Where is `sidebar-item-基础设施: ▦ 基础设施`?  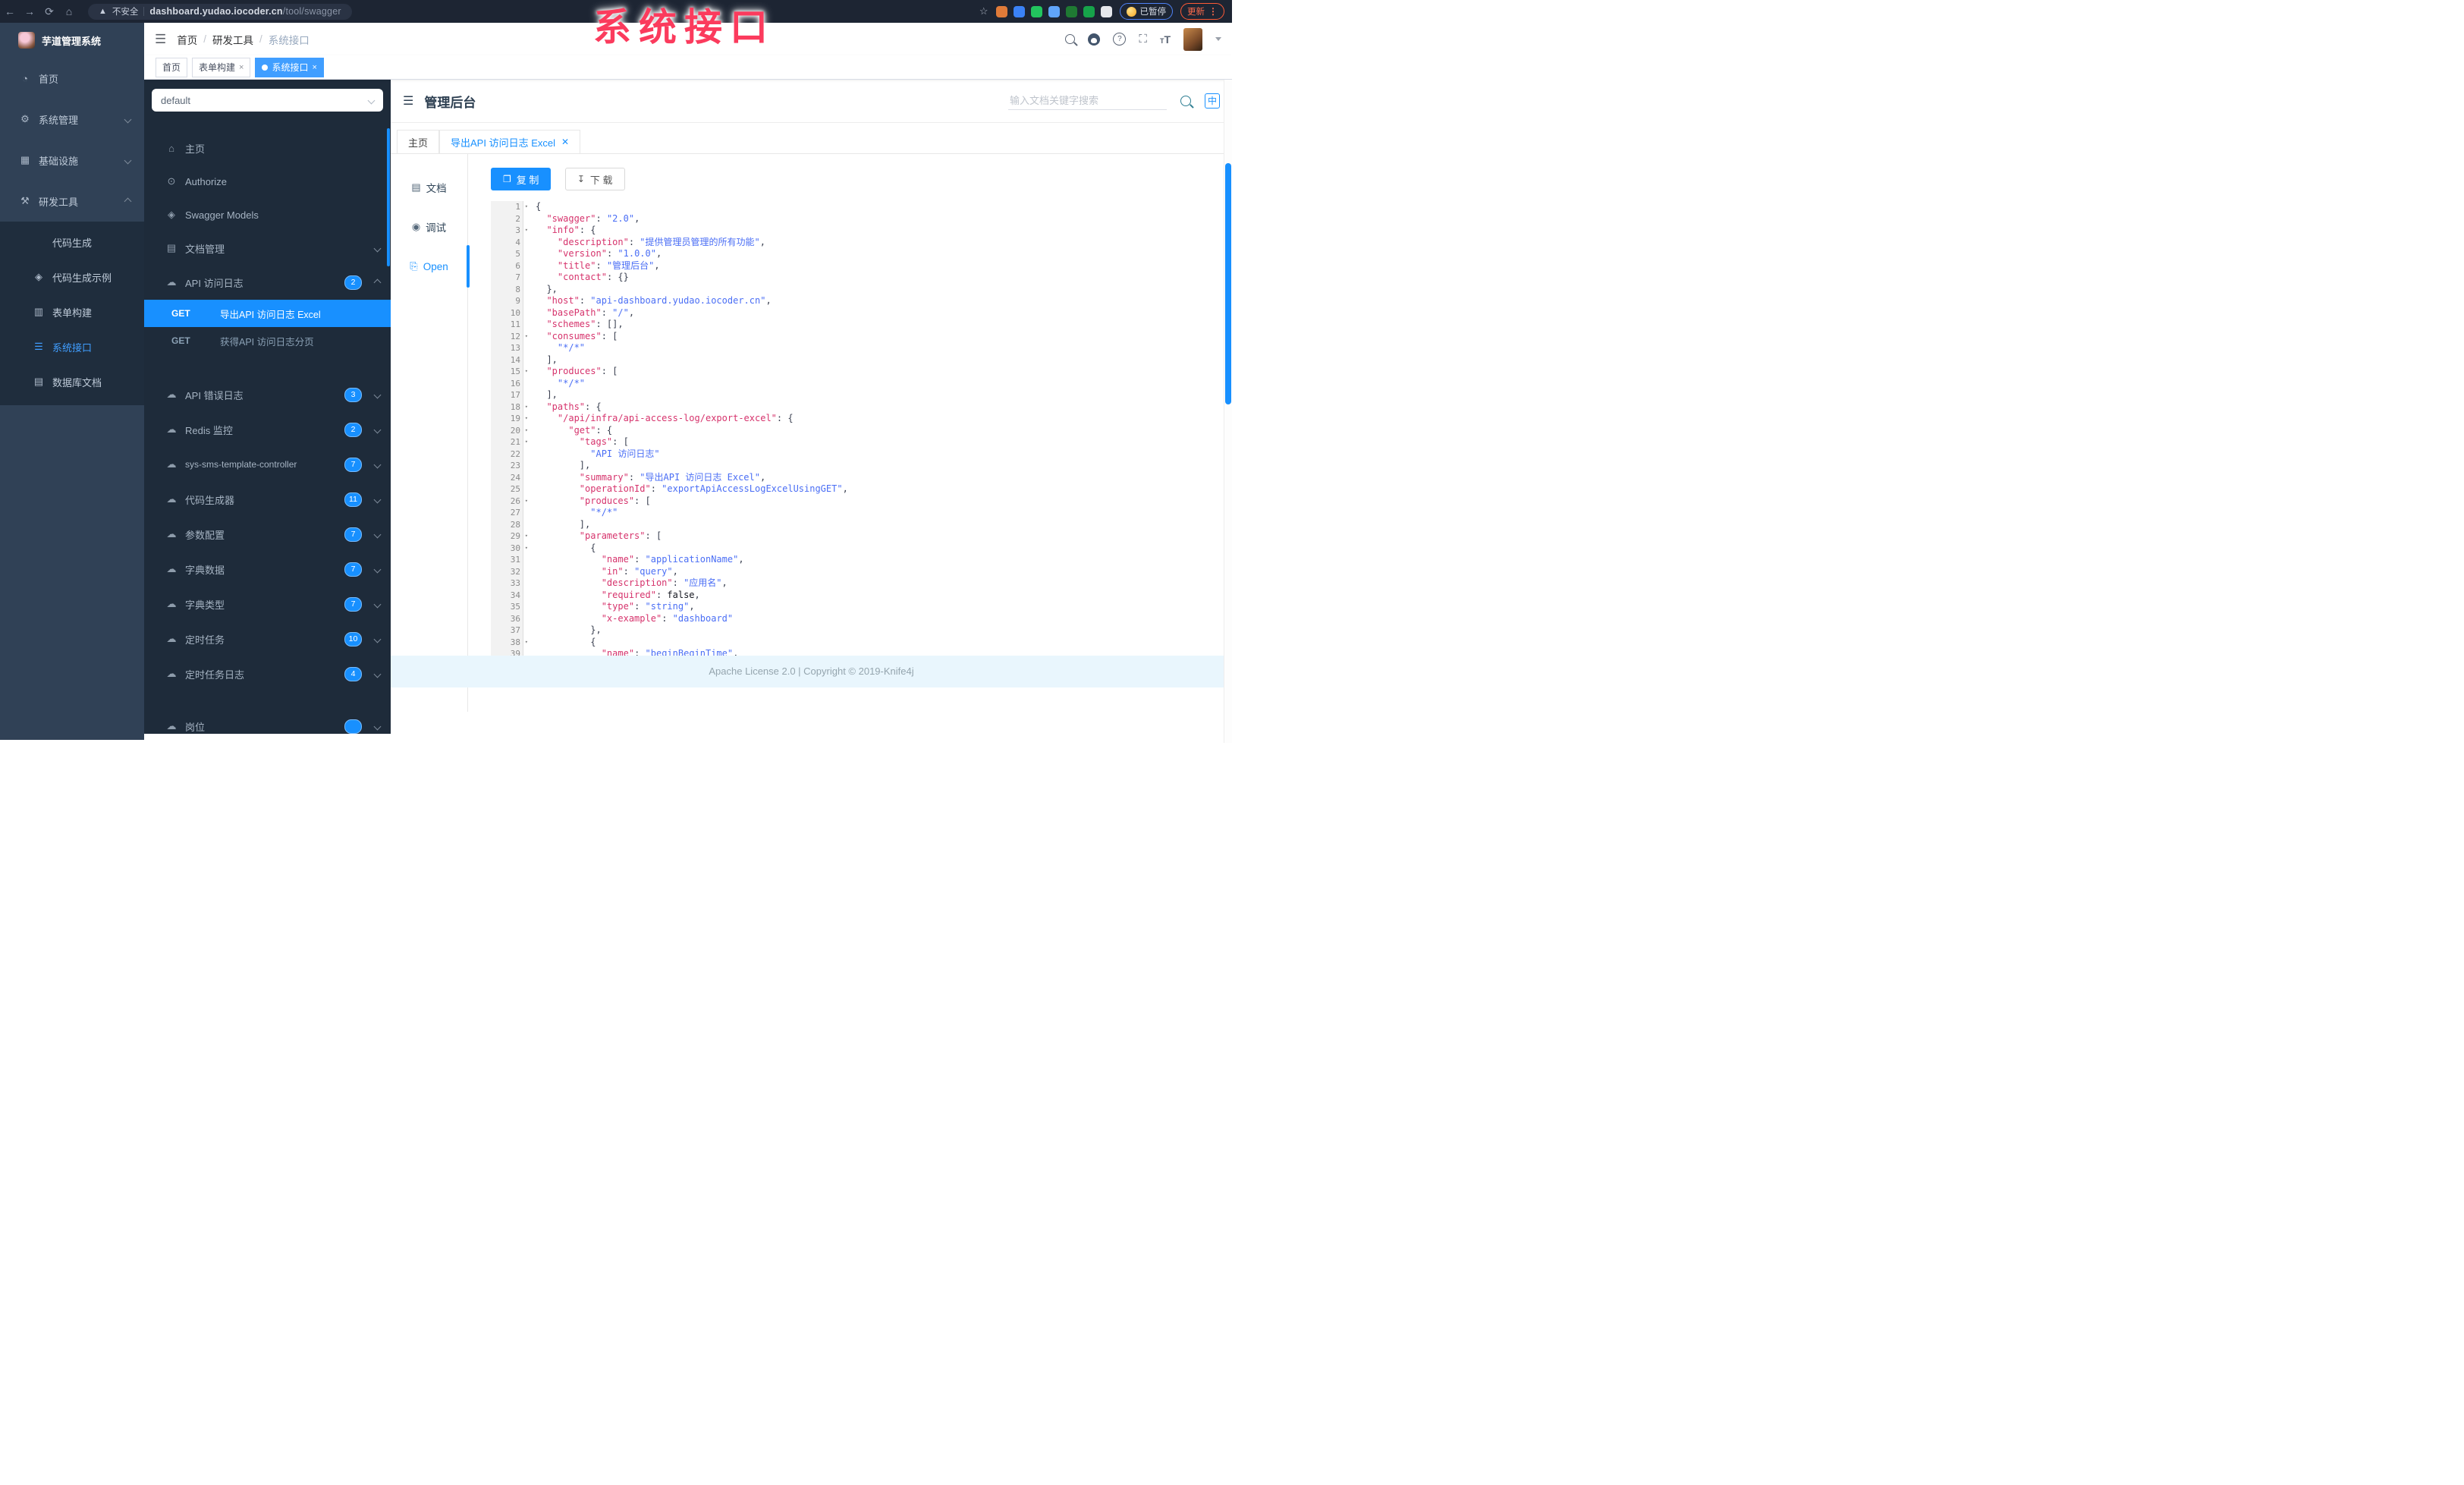 sidebar-item-基础设施: ▦ 基础设施 is located at coordinates (72, 160).